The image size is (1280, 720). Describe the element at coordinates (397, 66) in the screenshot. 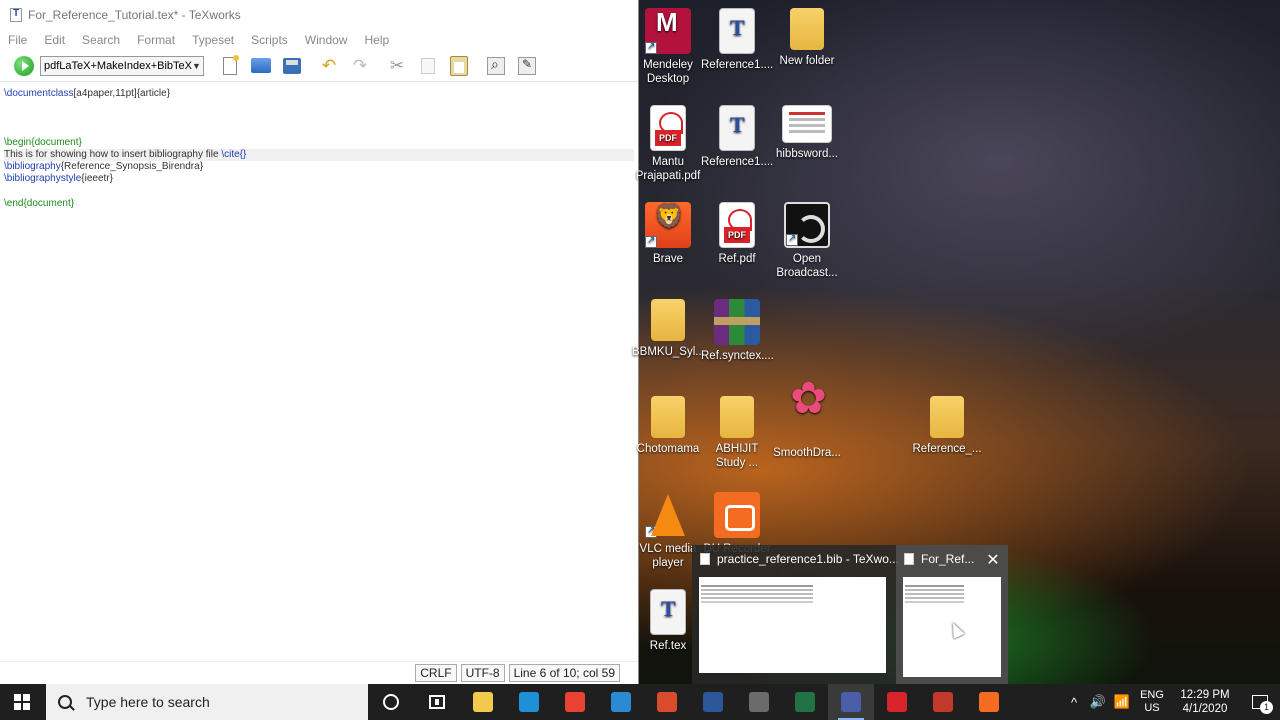

I see `cut-button: ✂` at that location.